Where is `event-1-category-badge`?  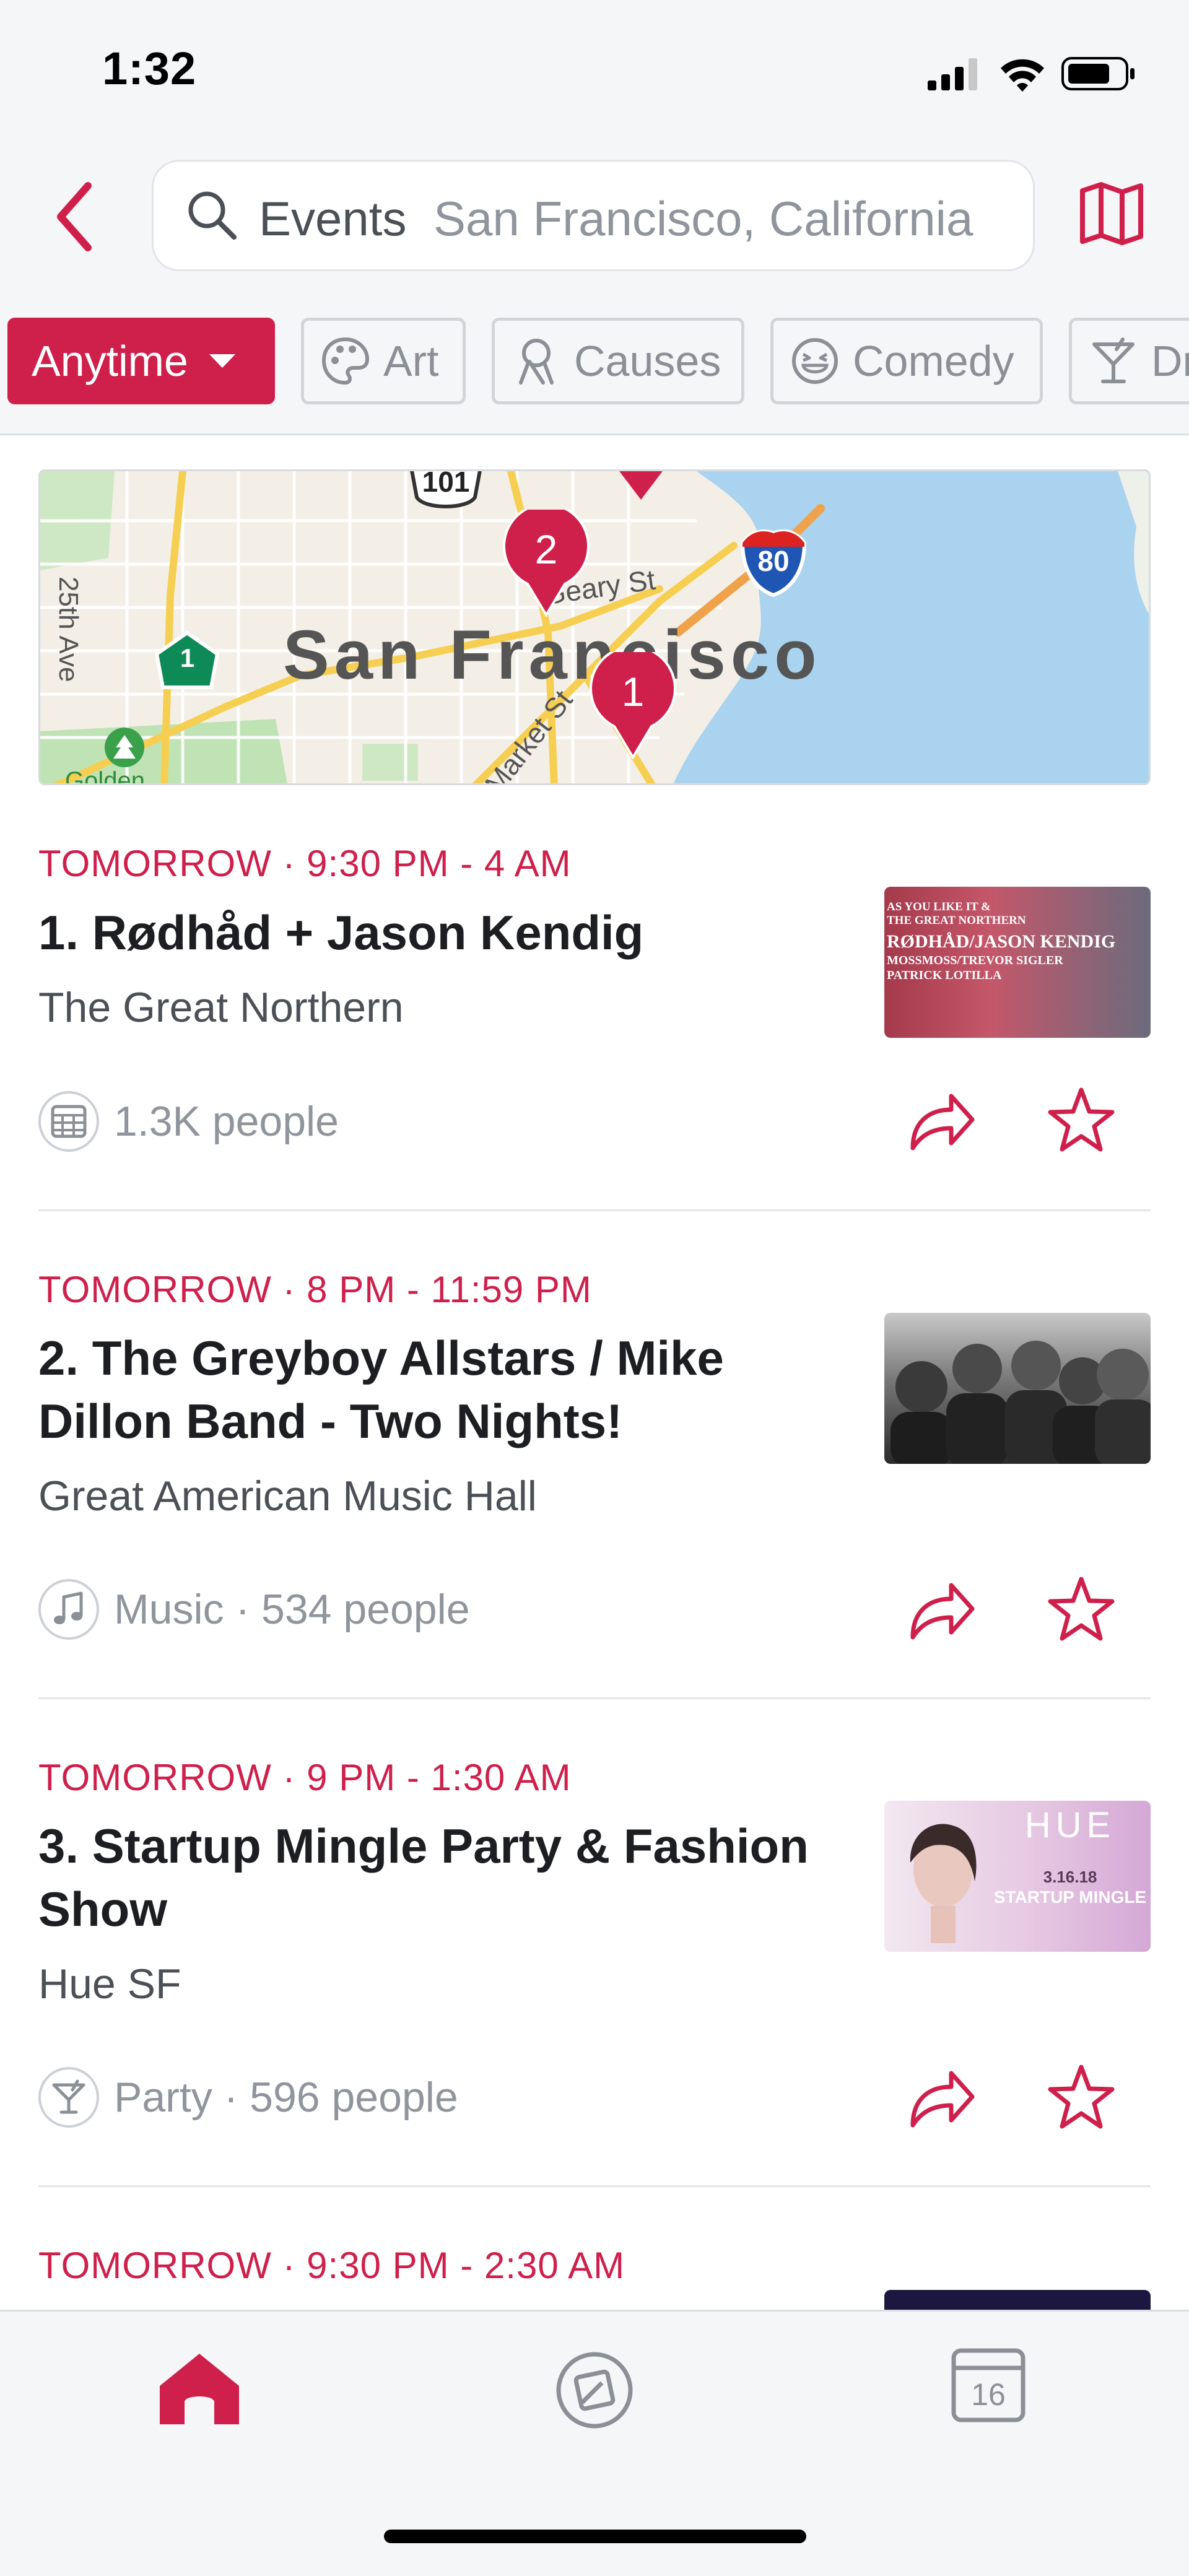 event-1-category-badge is located at coordinates (68, 1121).